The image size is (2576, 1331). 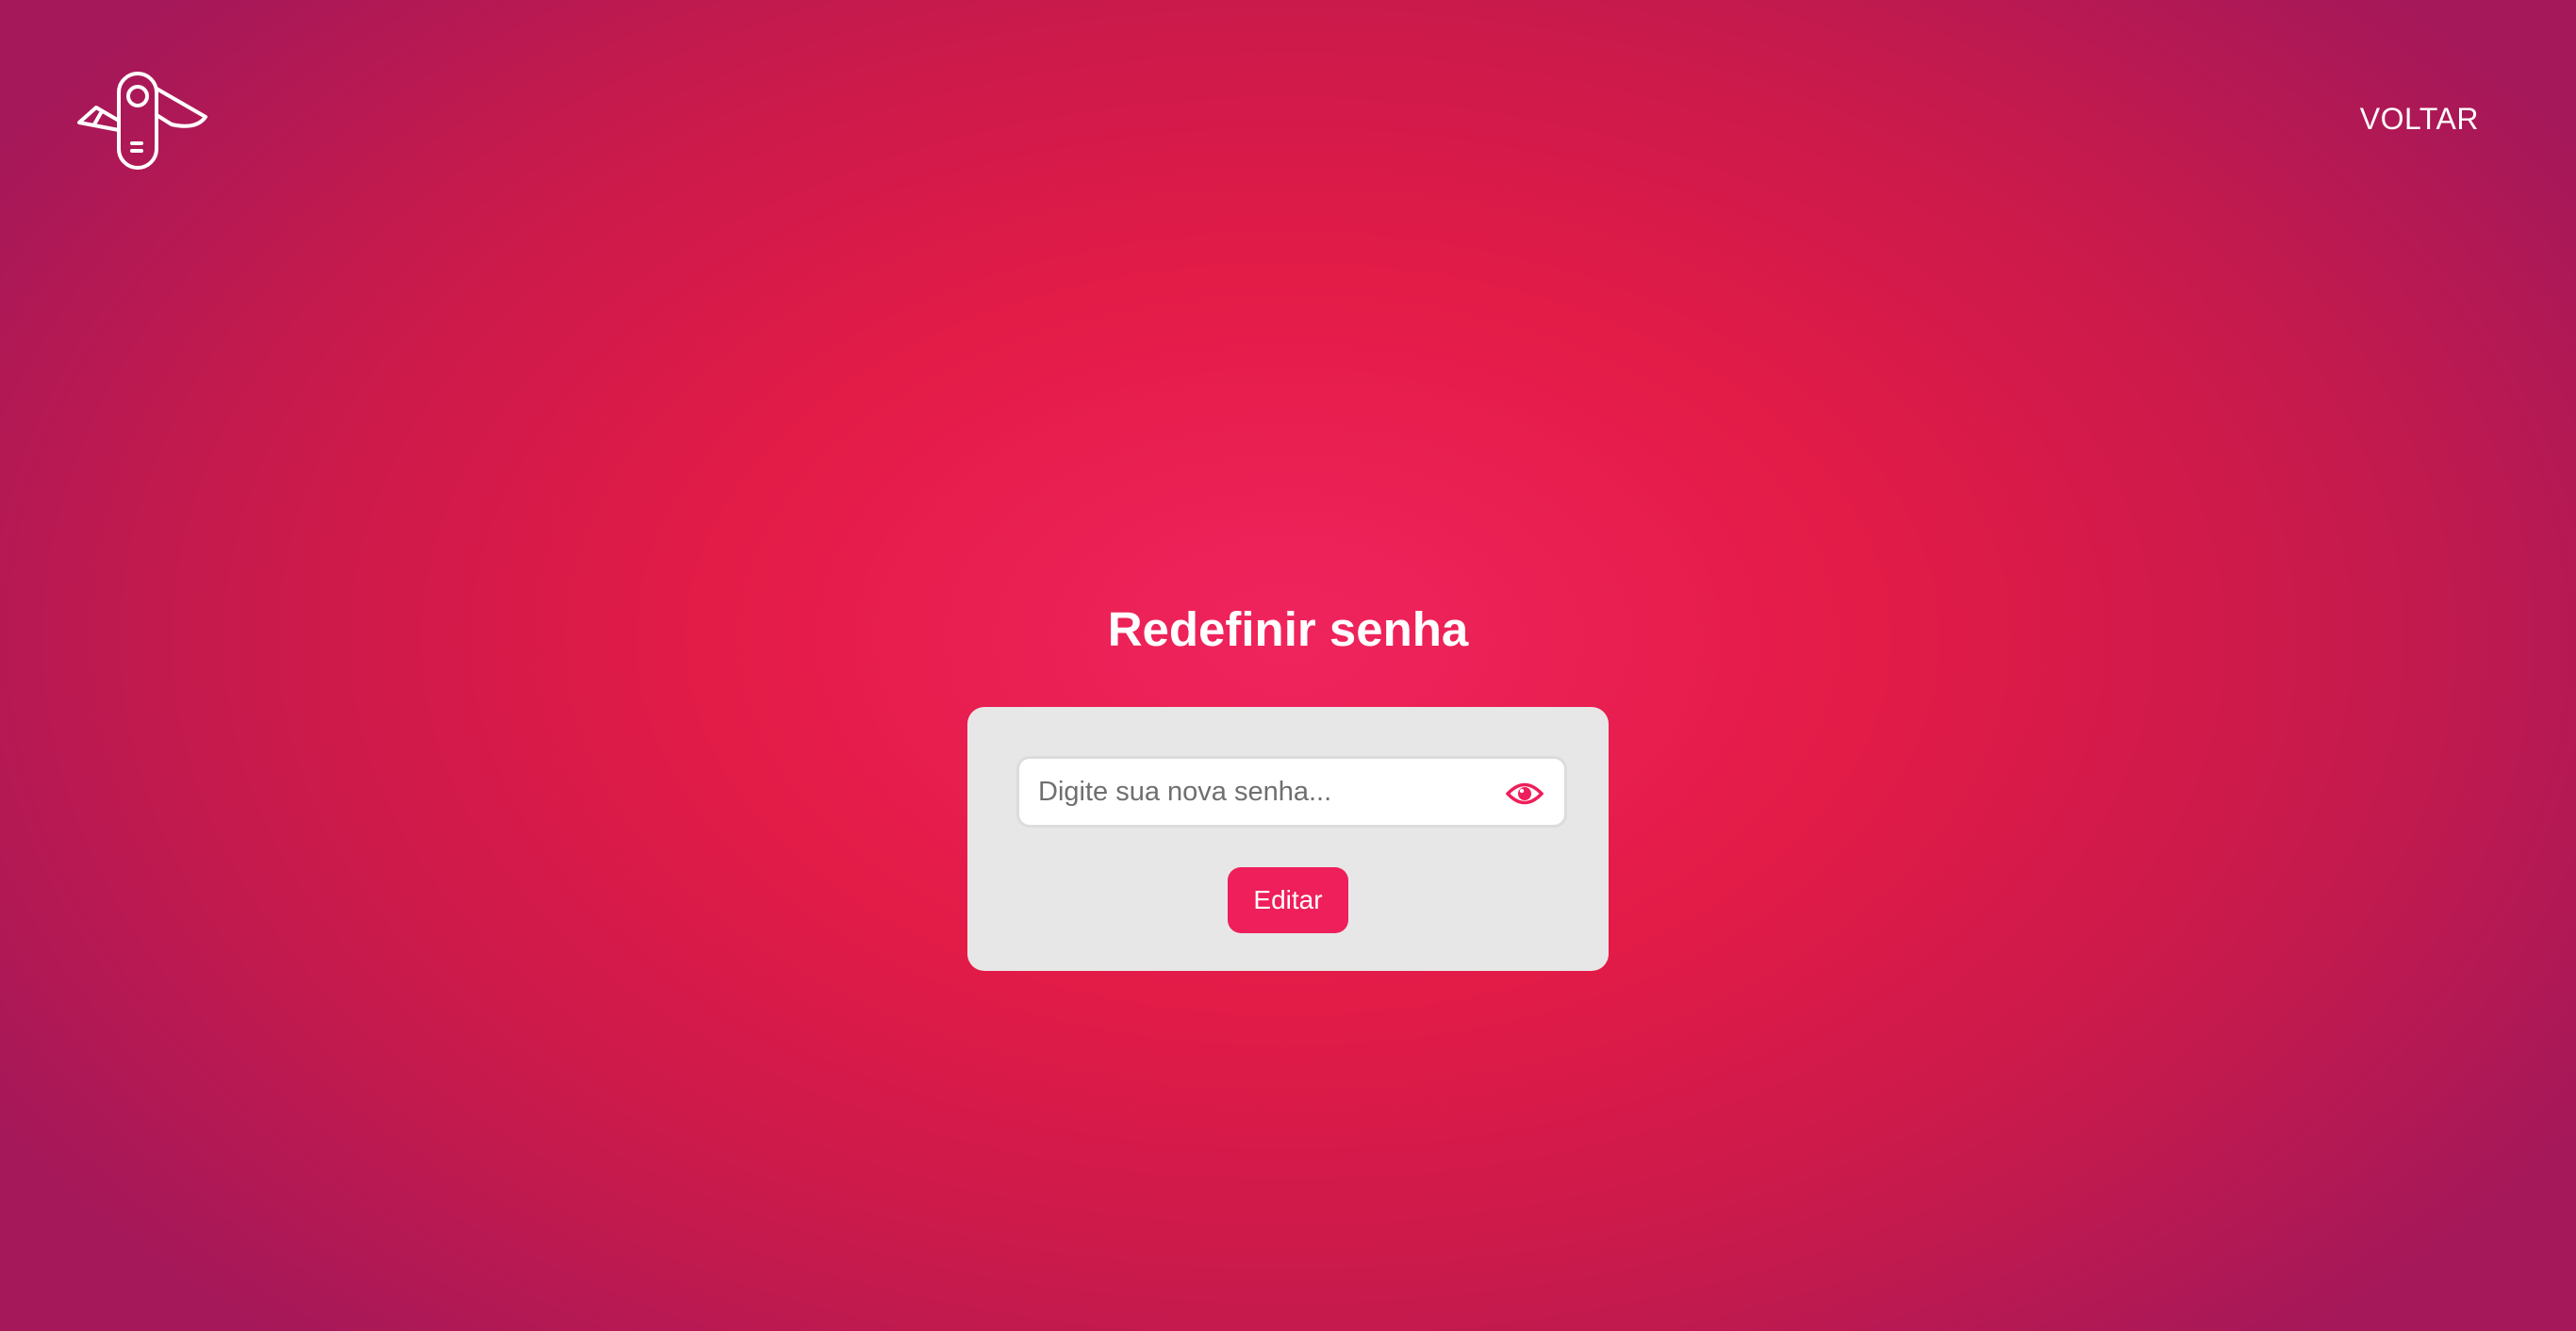 What do you see at coordinates (1288, 839) in the screenshot?
I see `reset-password-card: Editar` at bounding box center [1288, 839].